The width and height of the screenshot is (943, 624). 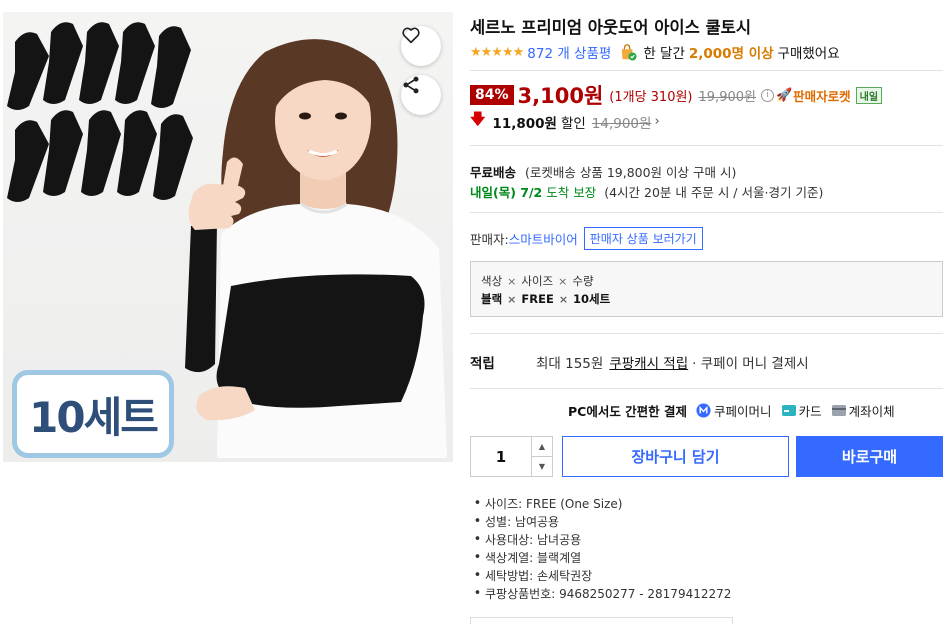 What do you see at coordinates (478, 119) in the screenshot?
I see `down-arrow-icon: 🡇` at bounding box center [478, 119].